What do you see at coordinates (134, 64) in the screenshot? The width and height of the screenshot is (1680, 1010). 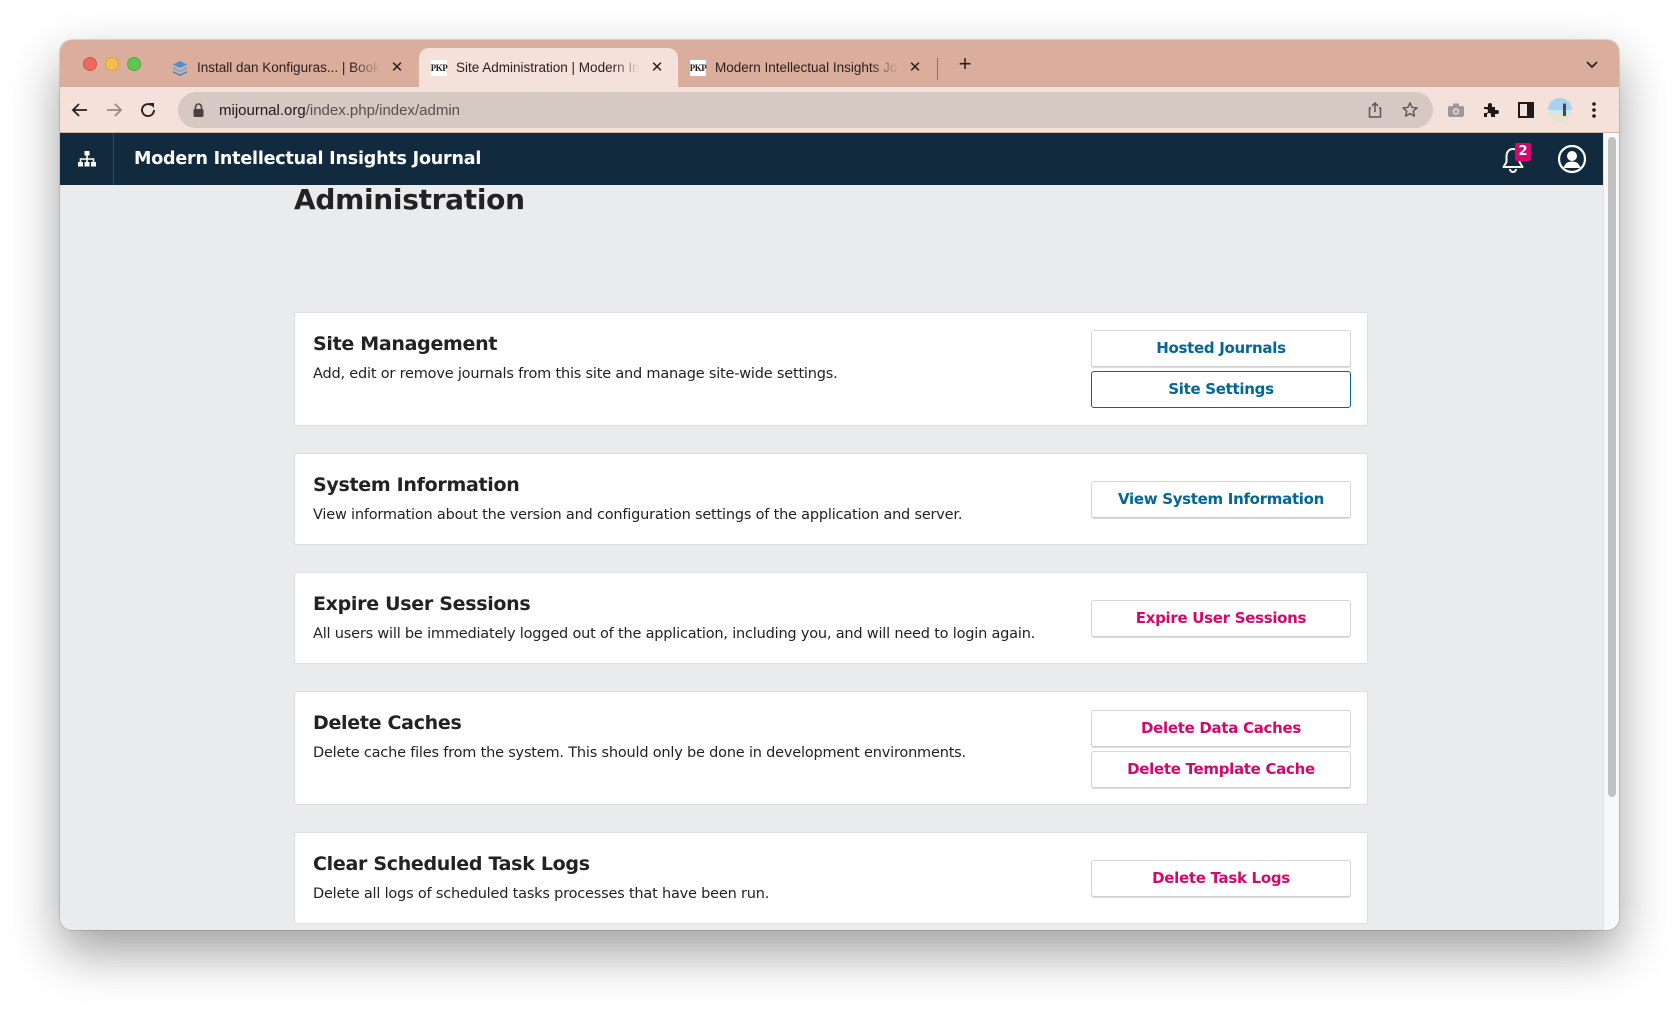 I see `maximize-window-button` at bounding box center [134, 64].